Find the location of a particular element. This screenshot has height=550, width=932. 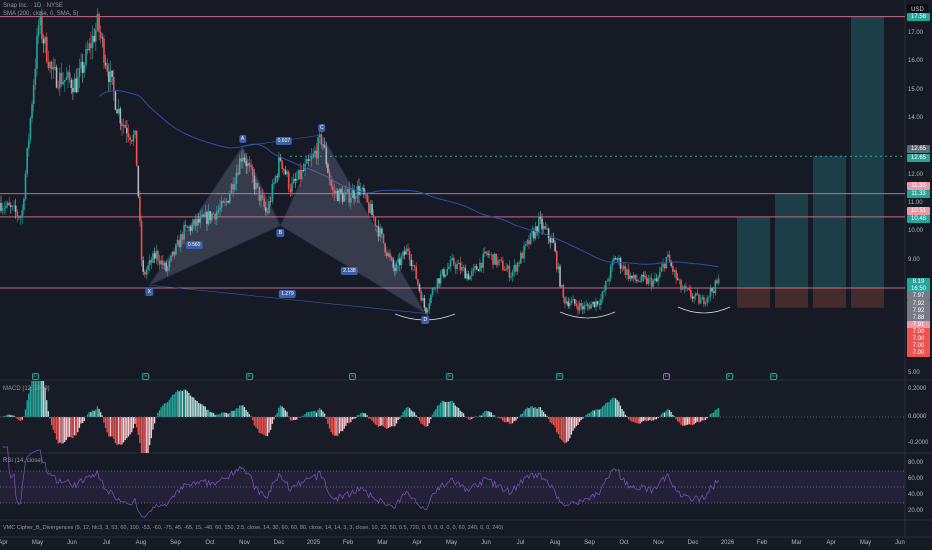

event-marker-icon: E is located at coordinates (560, 376).